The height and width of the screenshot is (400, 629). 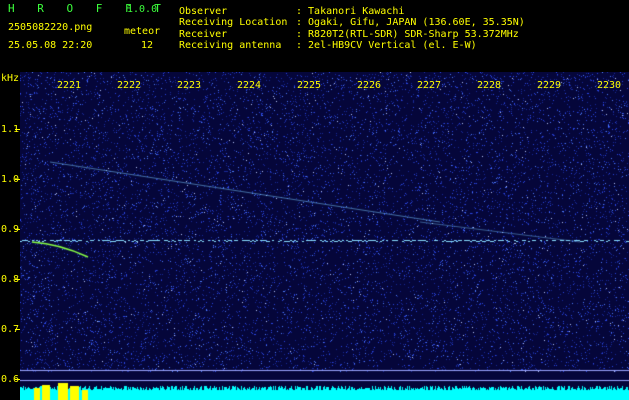 I want to click on location-label: Receiving Location, so click(x=233, y=22).